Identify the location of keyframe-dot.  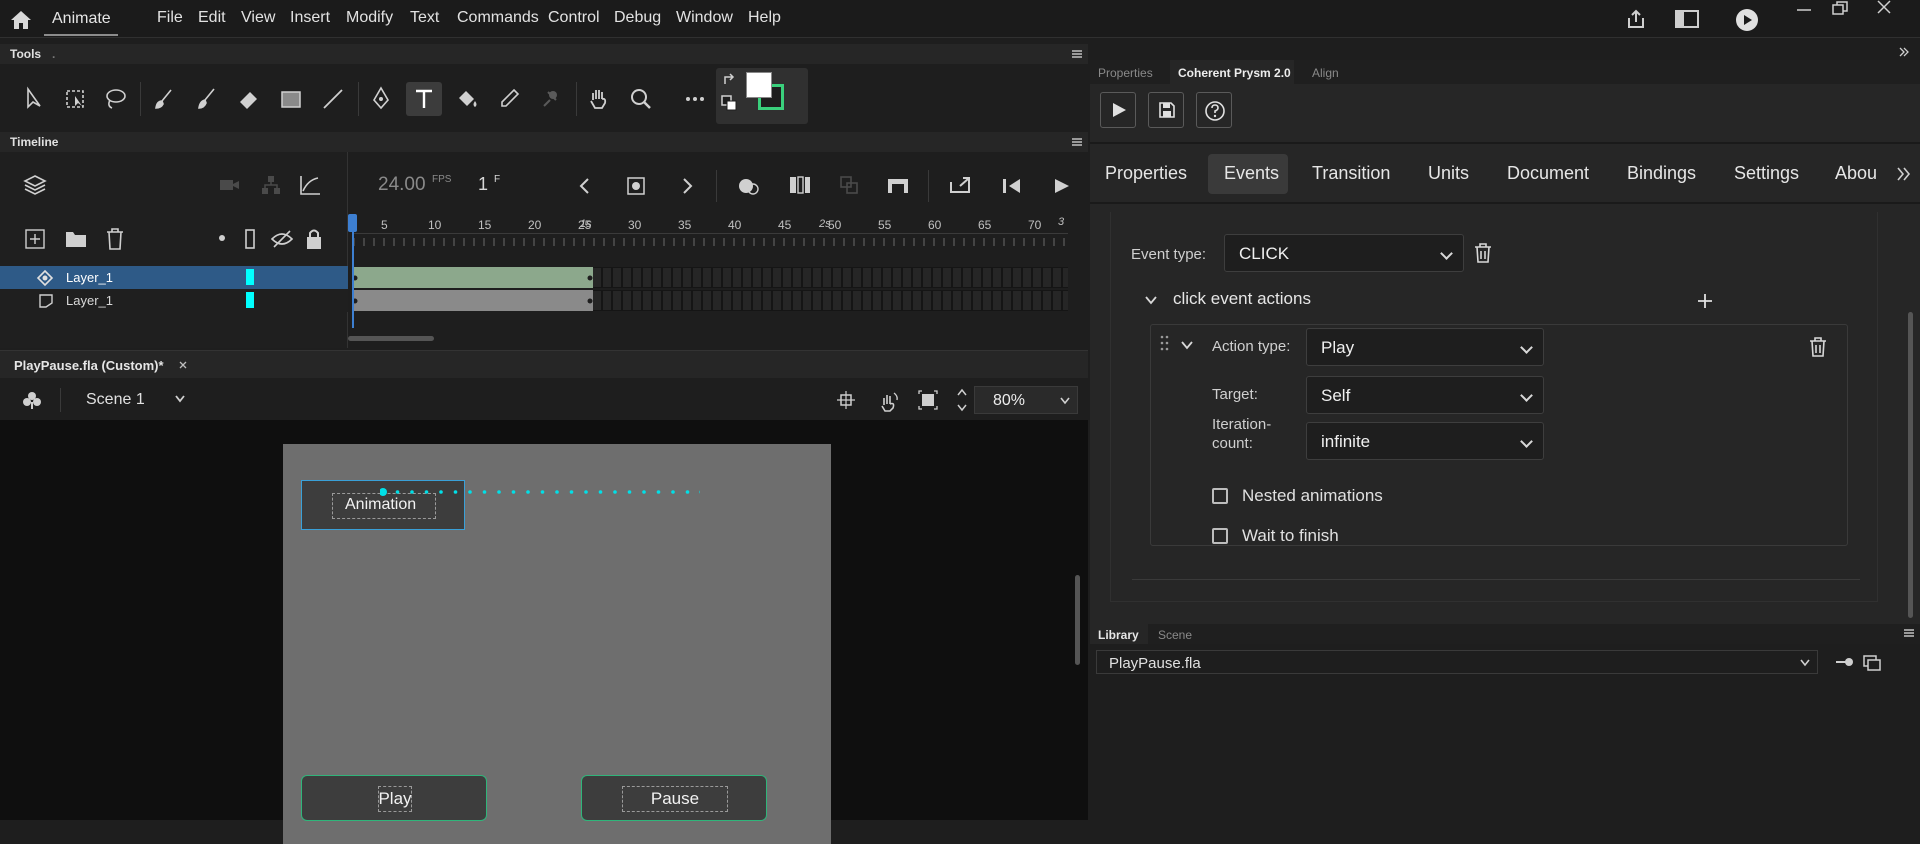
(590, 301).